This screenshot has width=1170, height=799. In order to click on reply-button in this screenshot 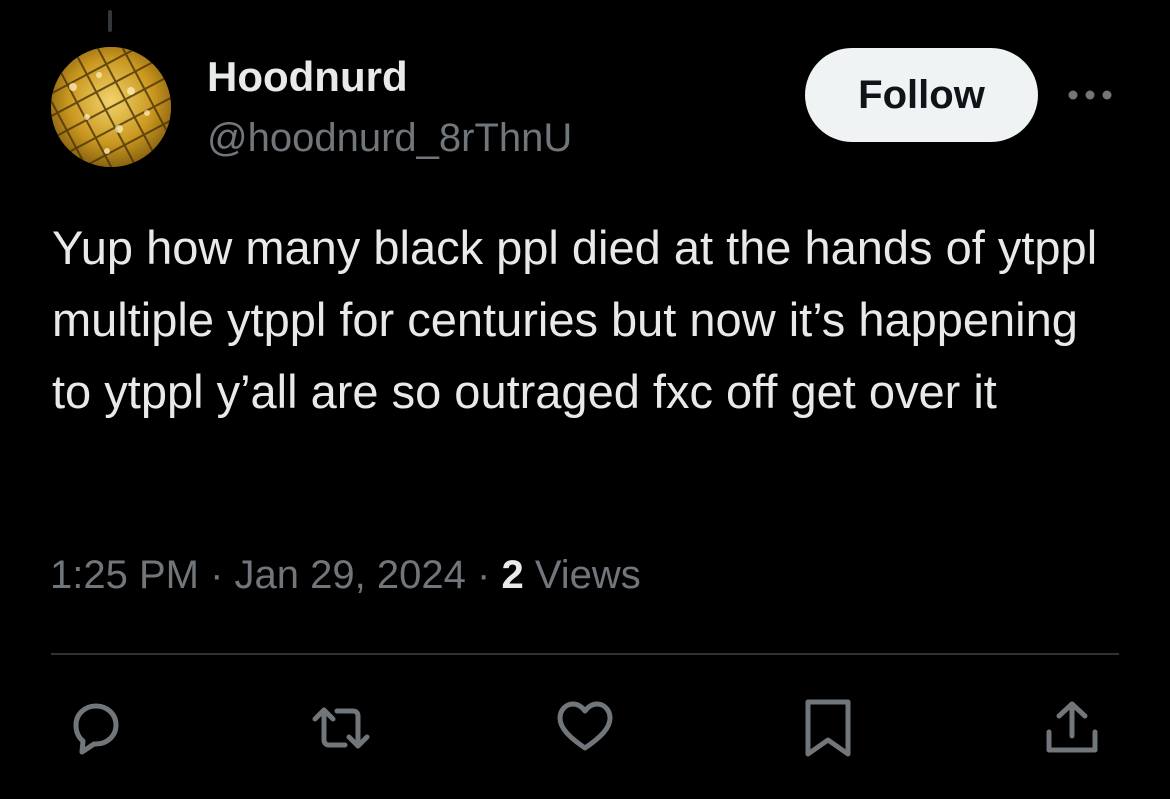, I will do `click(96, 728)`.